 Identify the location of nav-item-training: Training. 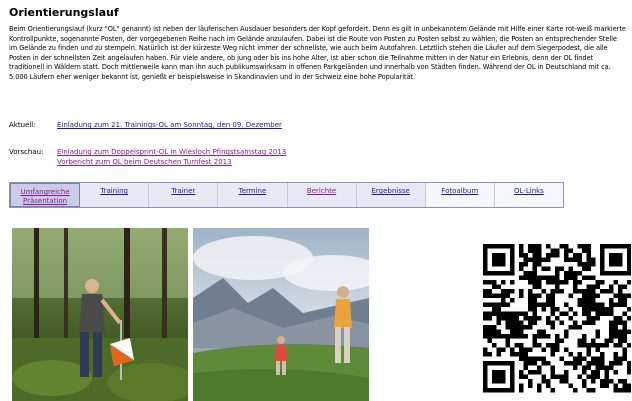
(115, 195).